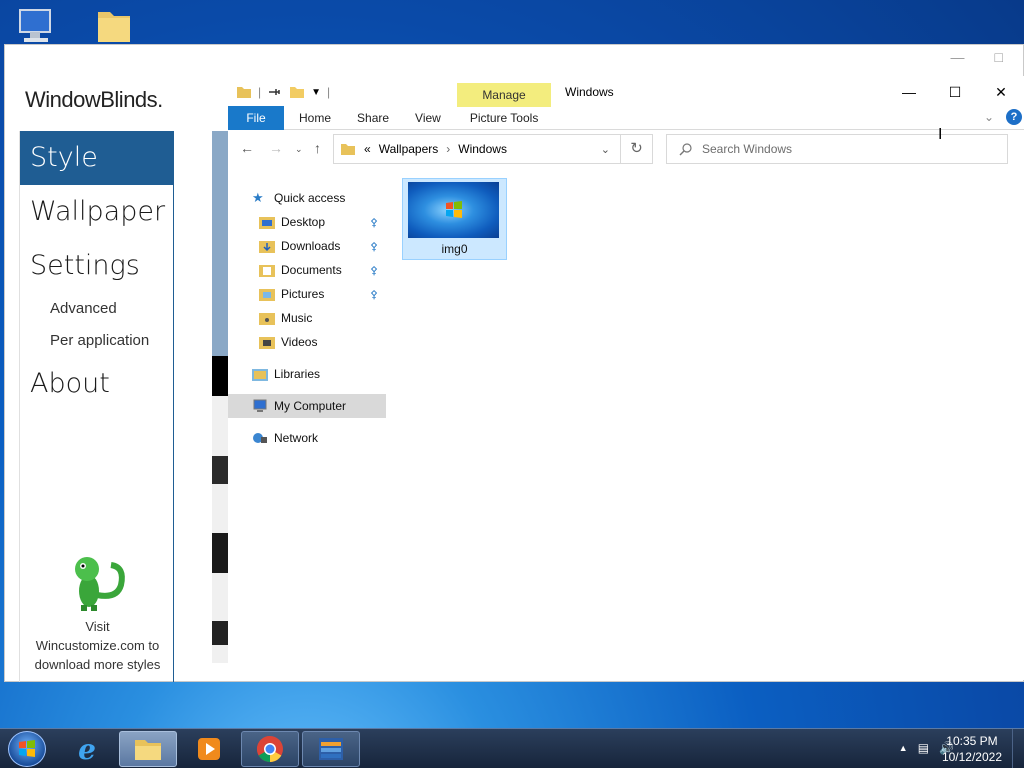 The image size is (1024, 768). I want to click on maximize-button: ☐, so click(955, 92).